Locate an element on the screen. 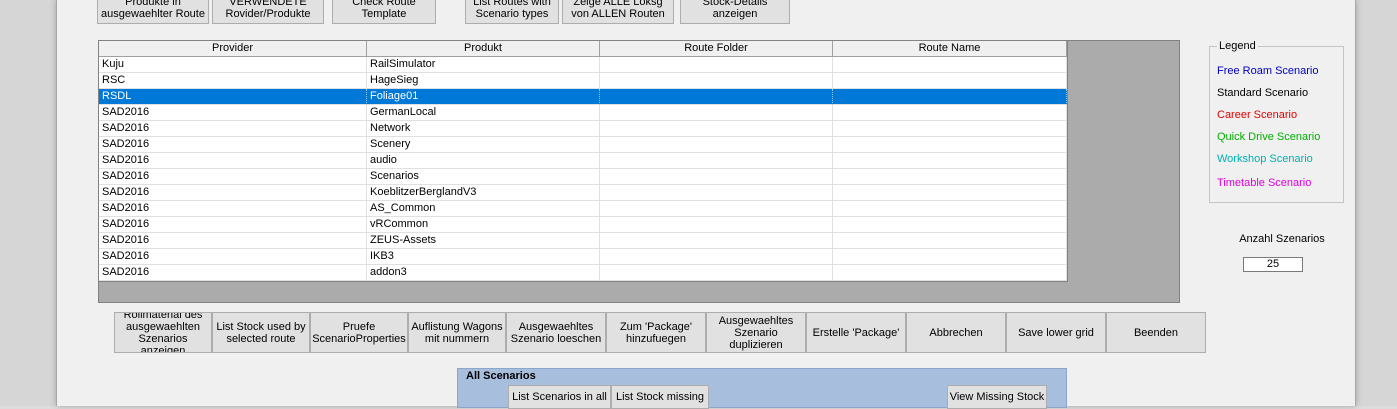  cell-produkt: RailSimulator is located at coordinates (483, 65).